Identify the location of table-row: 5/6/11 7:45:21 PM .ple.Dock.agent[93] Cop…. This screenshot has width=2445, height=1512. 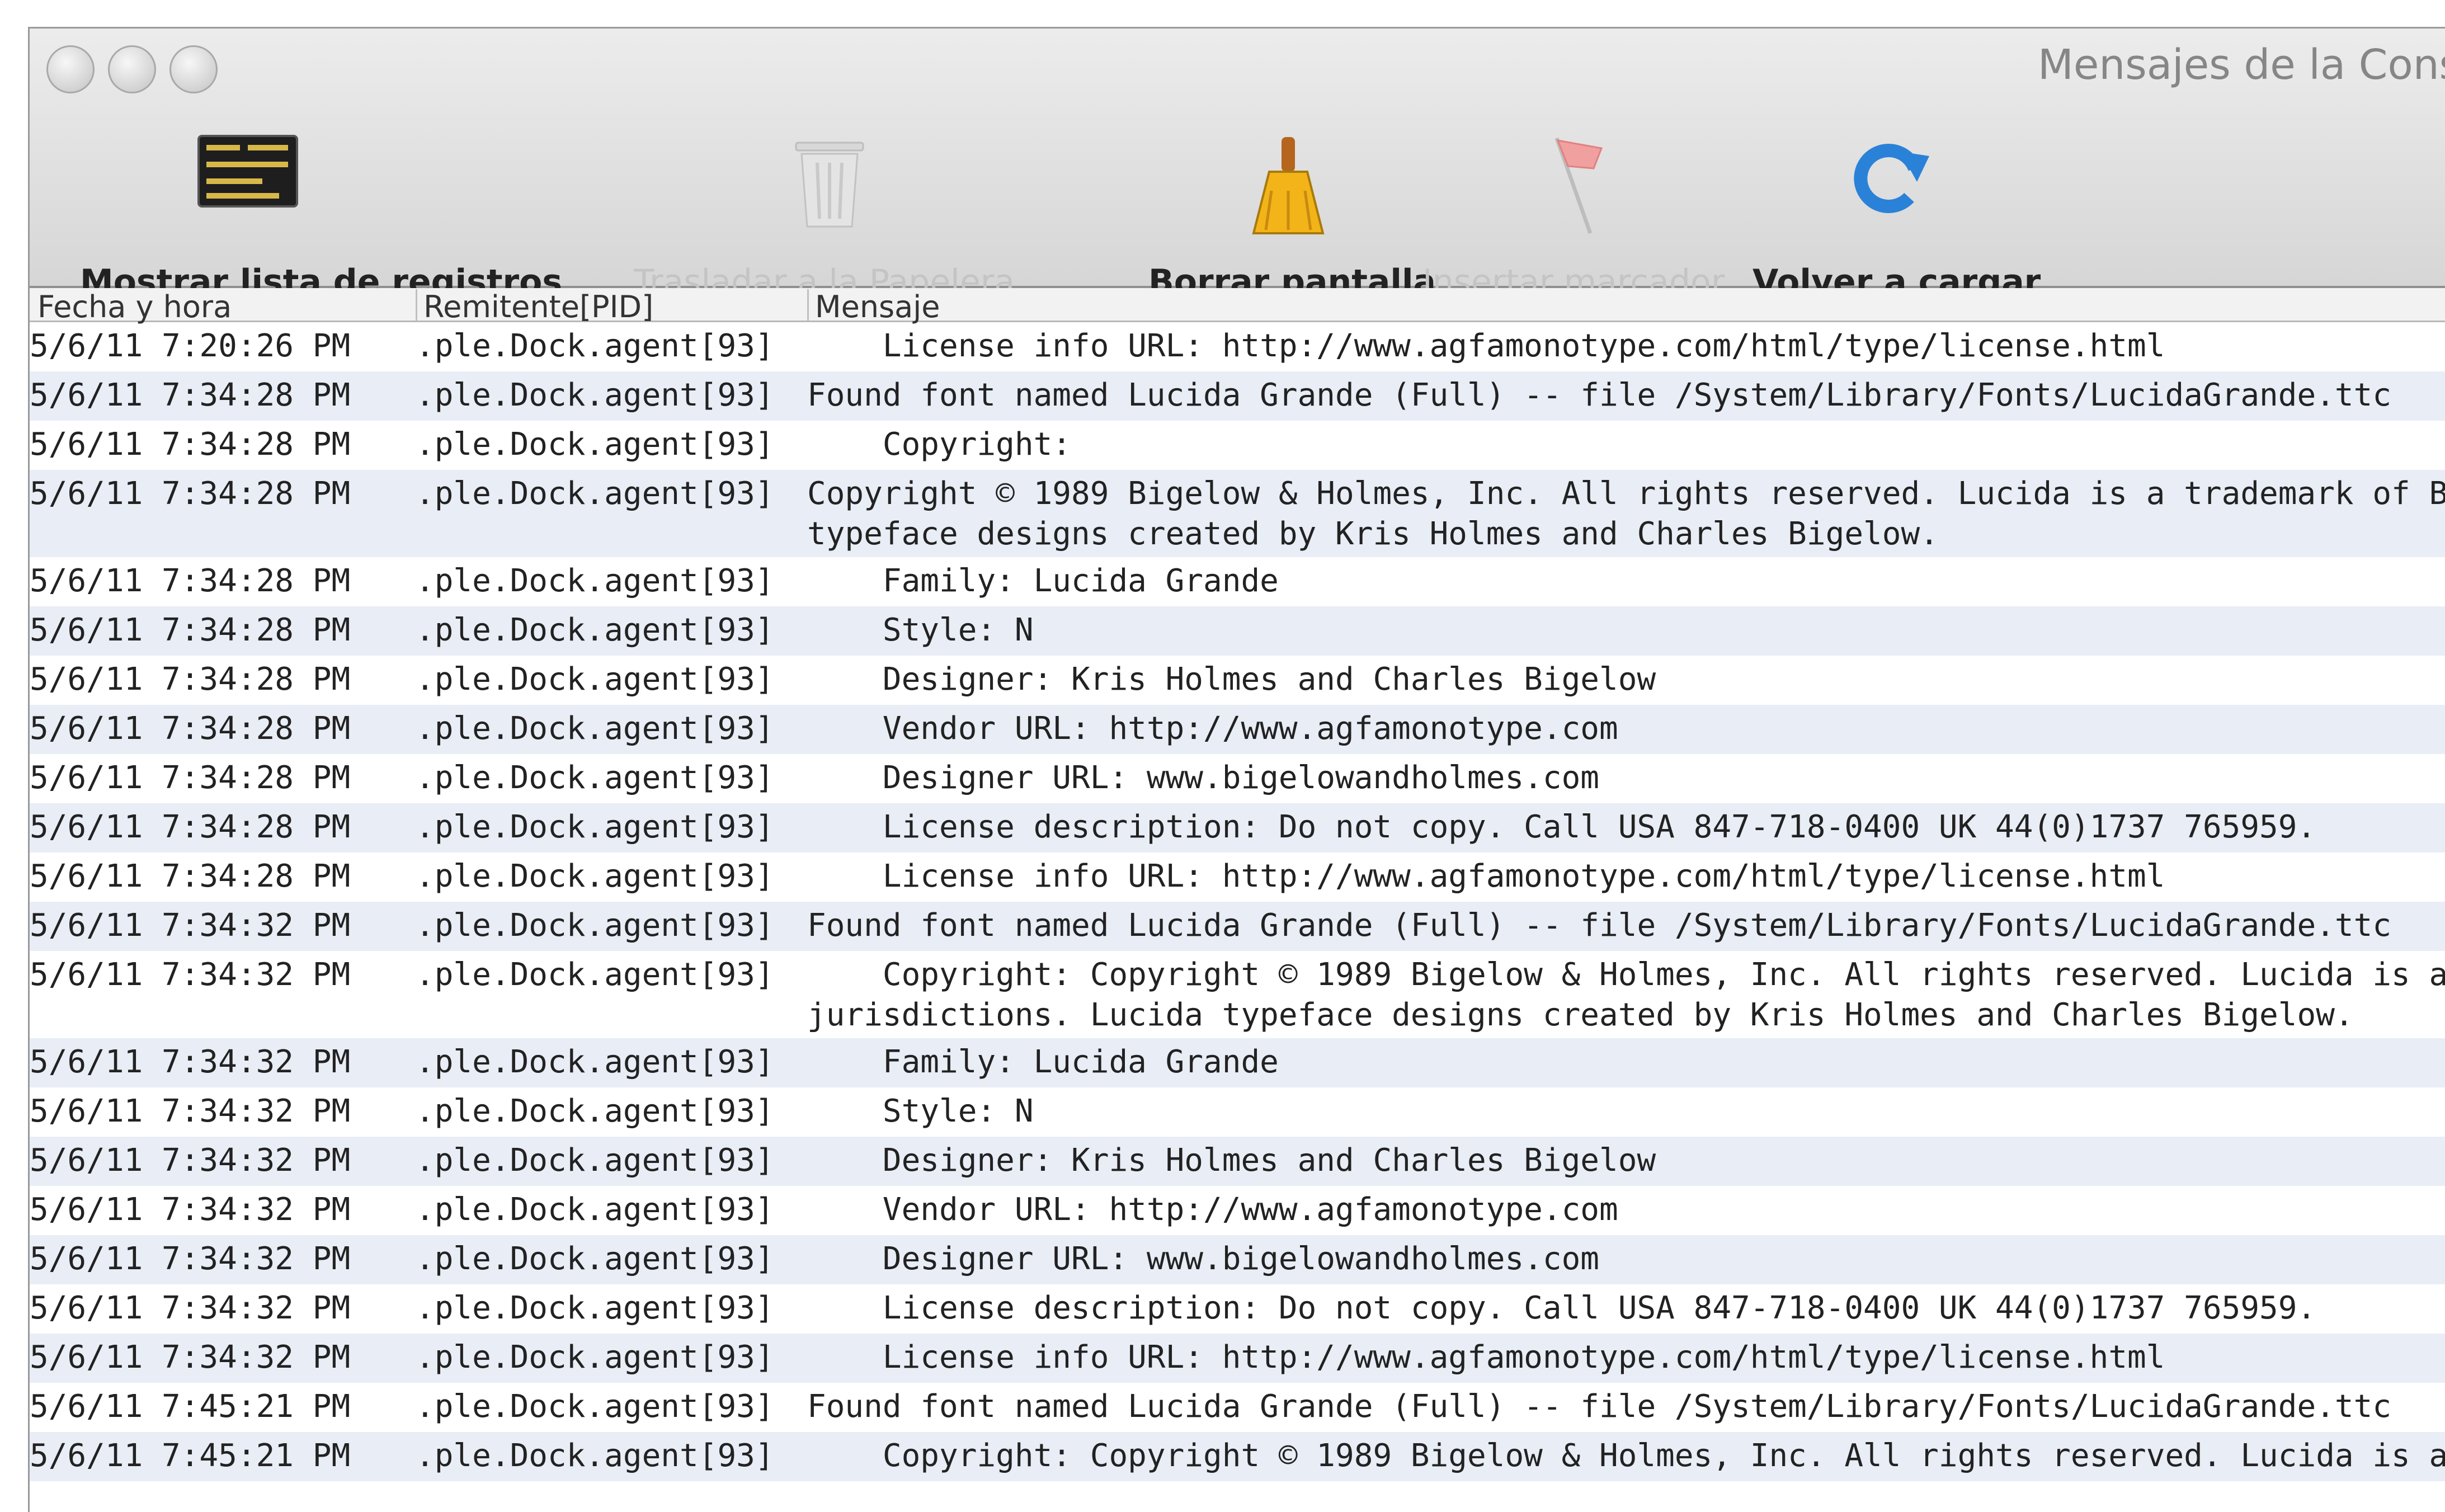
(1237, 1456).